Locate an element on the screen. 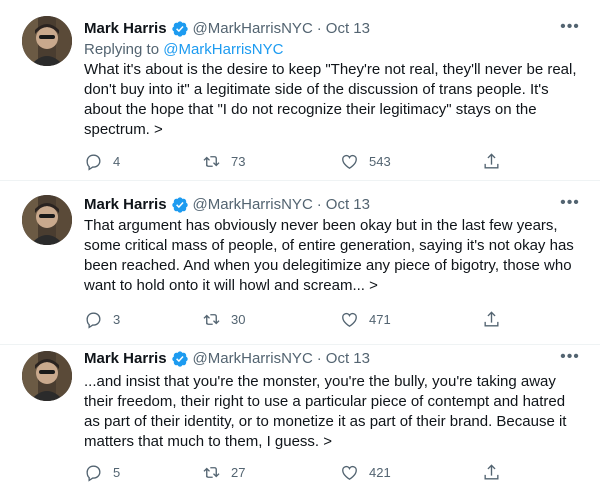 This screenshot has width=600, height=491. retweet-count: 30 is located at coordinates (238, 319).